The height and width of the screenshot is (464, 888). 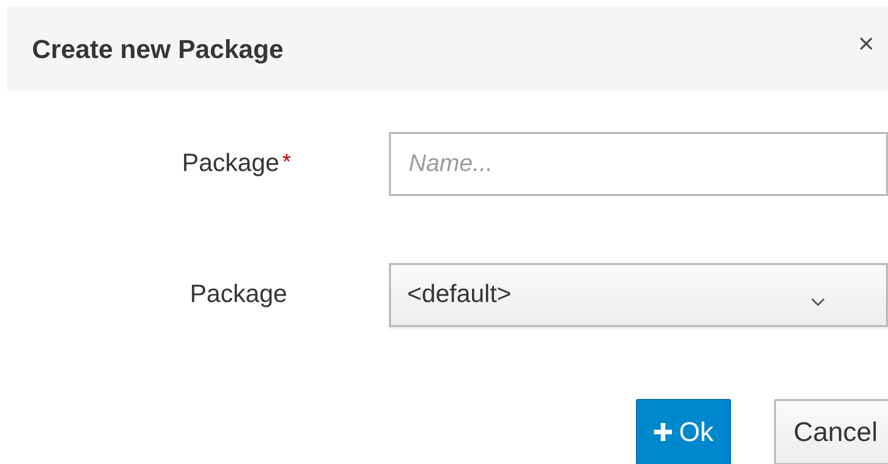 I want to click on required-mark: *, so click(x=286, y=162).